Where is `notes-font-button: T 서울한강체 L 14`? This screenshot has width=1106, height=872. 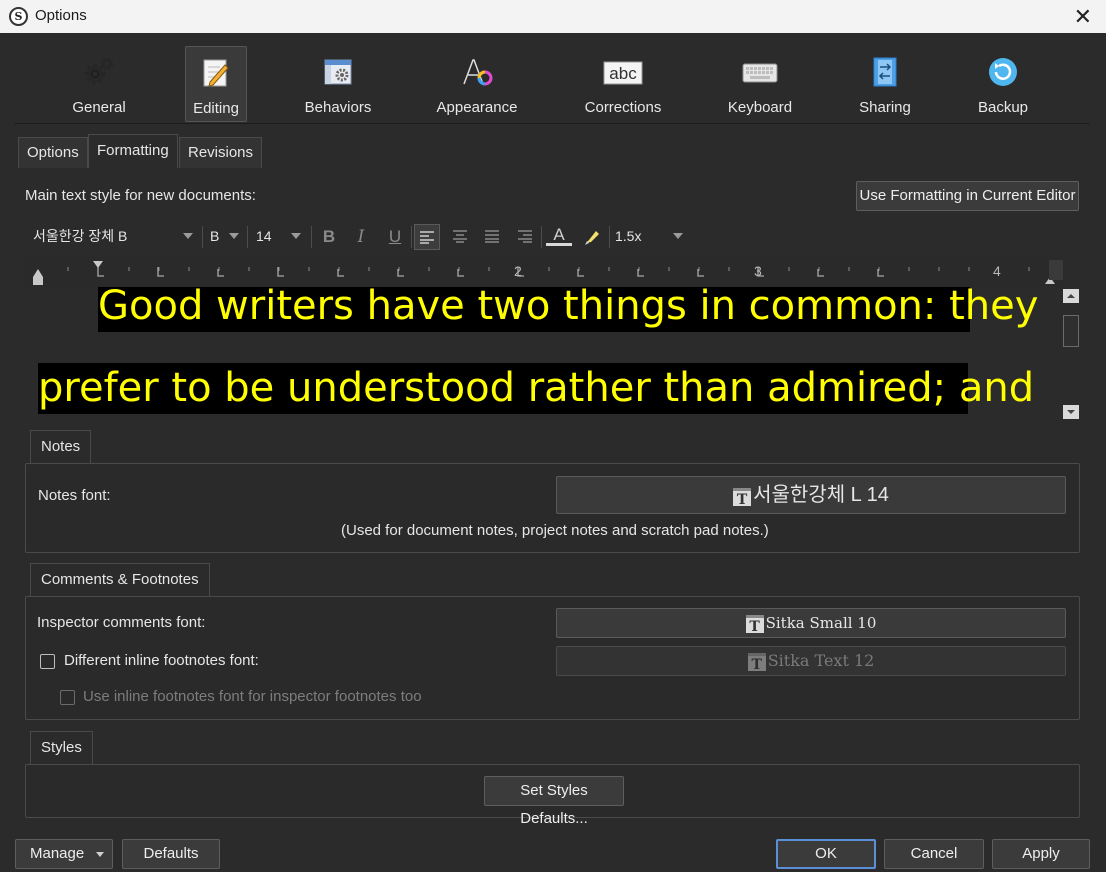
notes-font-button: T 서울한강체 L 14 is located at coordinates (811, 495).